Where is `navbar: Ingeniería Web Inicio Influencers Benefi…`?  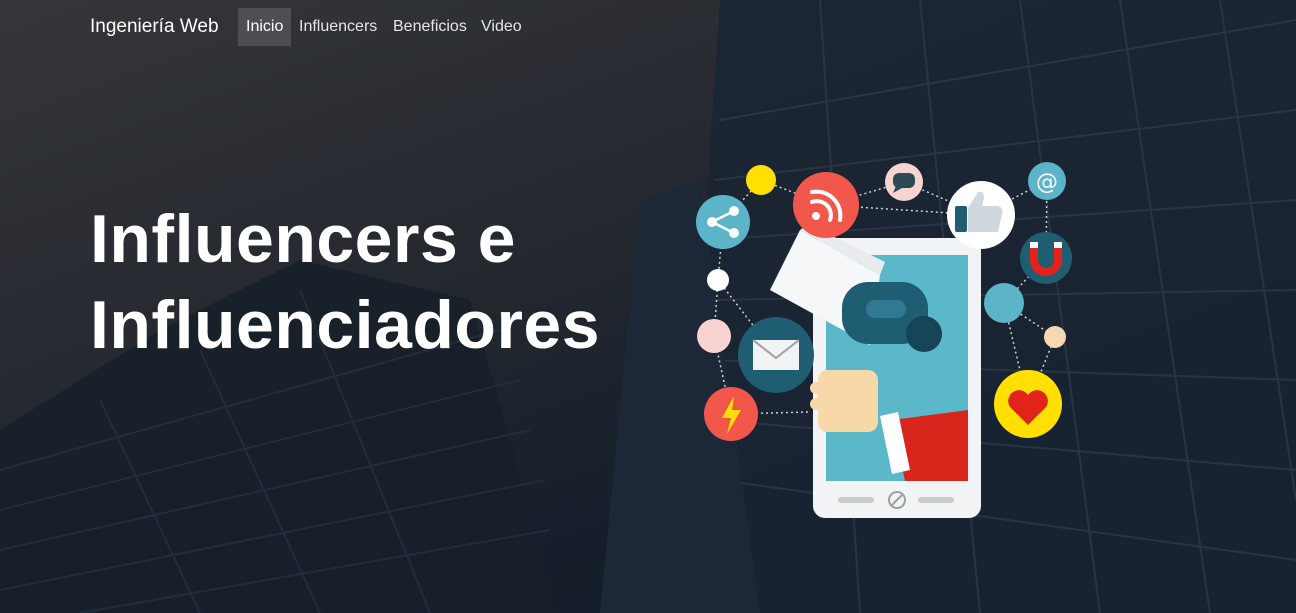 navbar: Ingeniería Web Inicio Influencers Benefi… is located at coordinates (648, 26).